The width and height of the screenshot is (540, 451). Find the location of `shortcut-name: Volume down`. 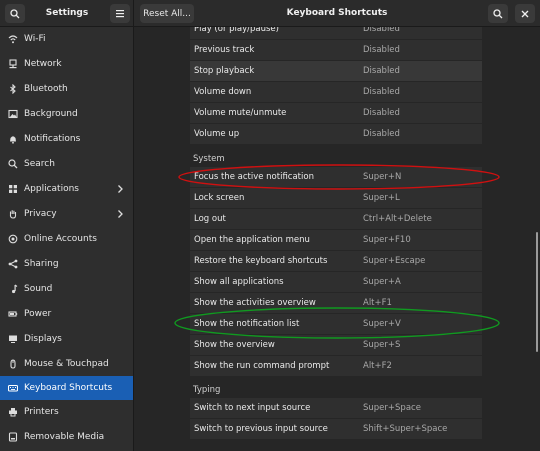

shortcut-name: Volume down is located at coordinates (223, 92).